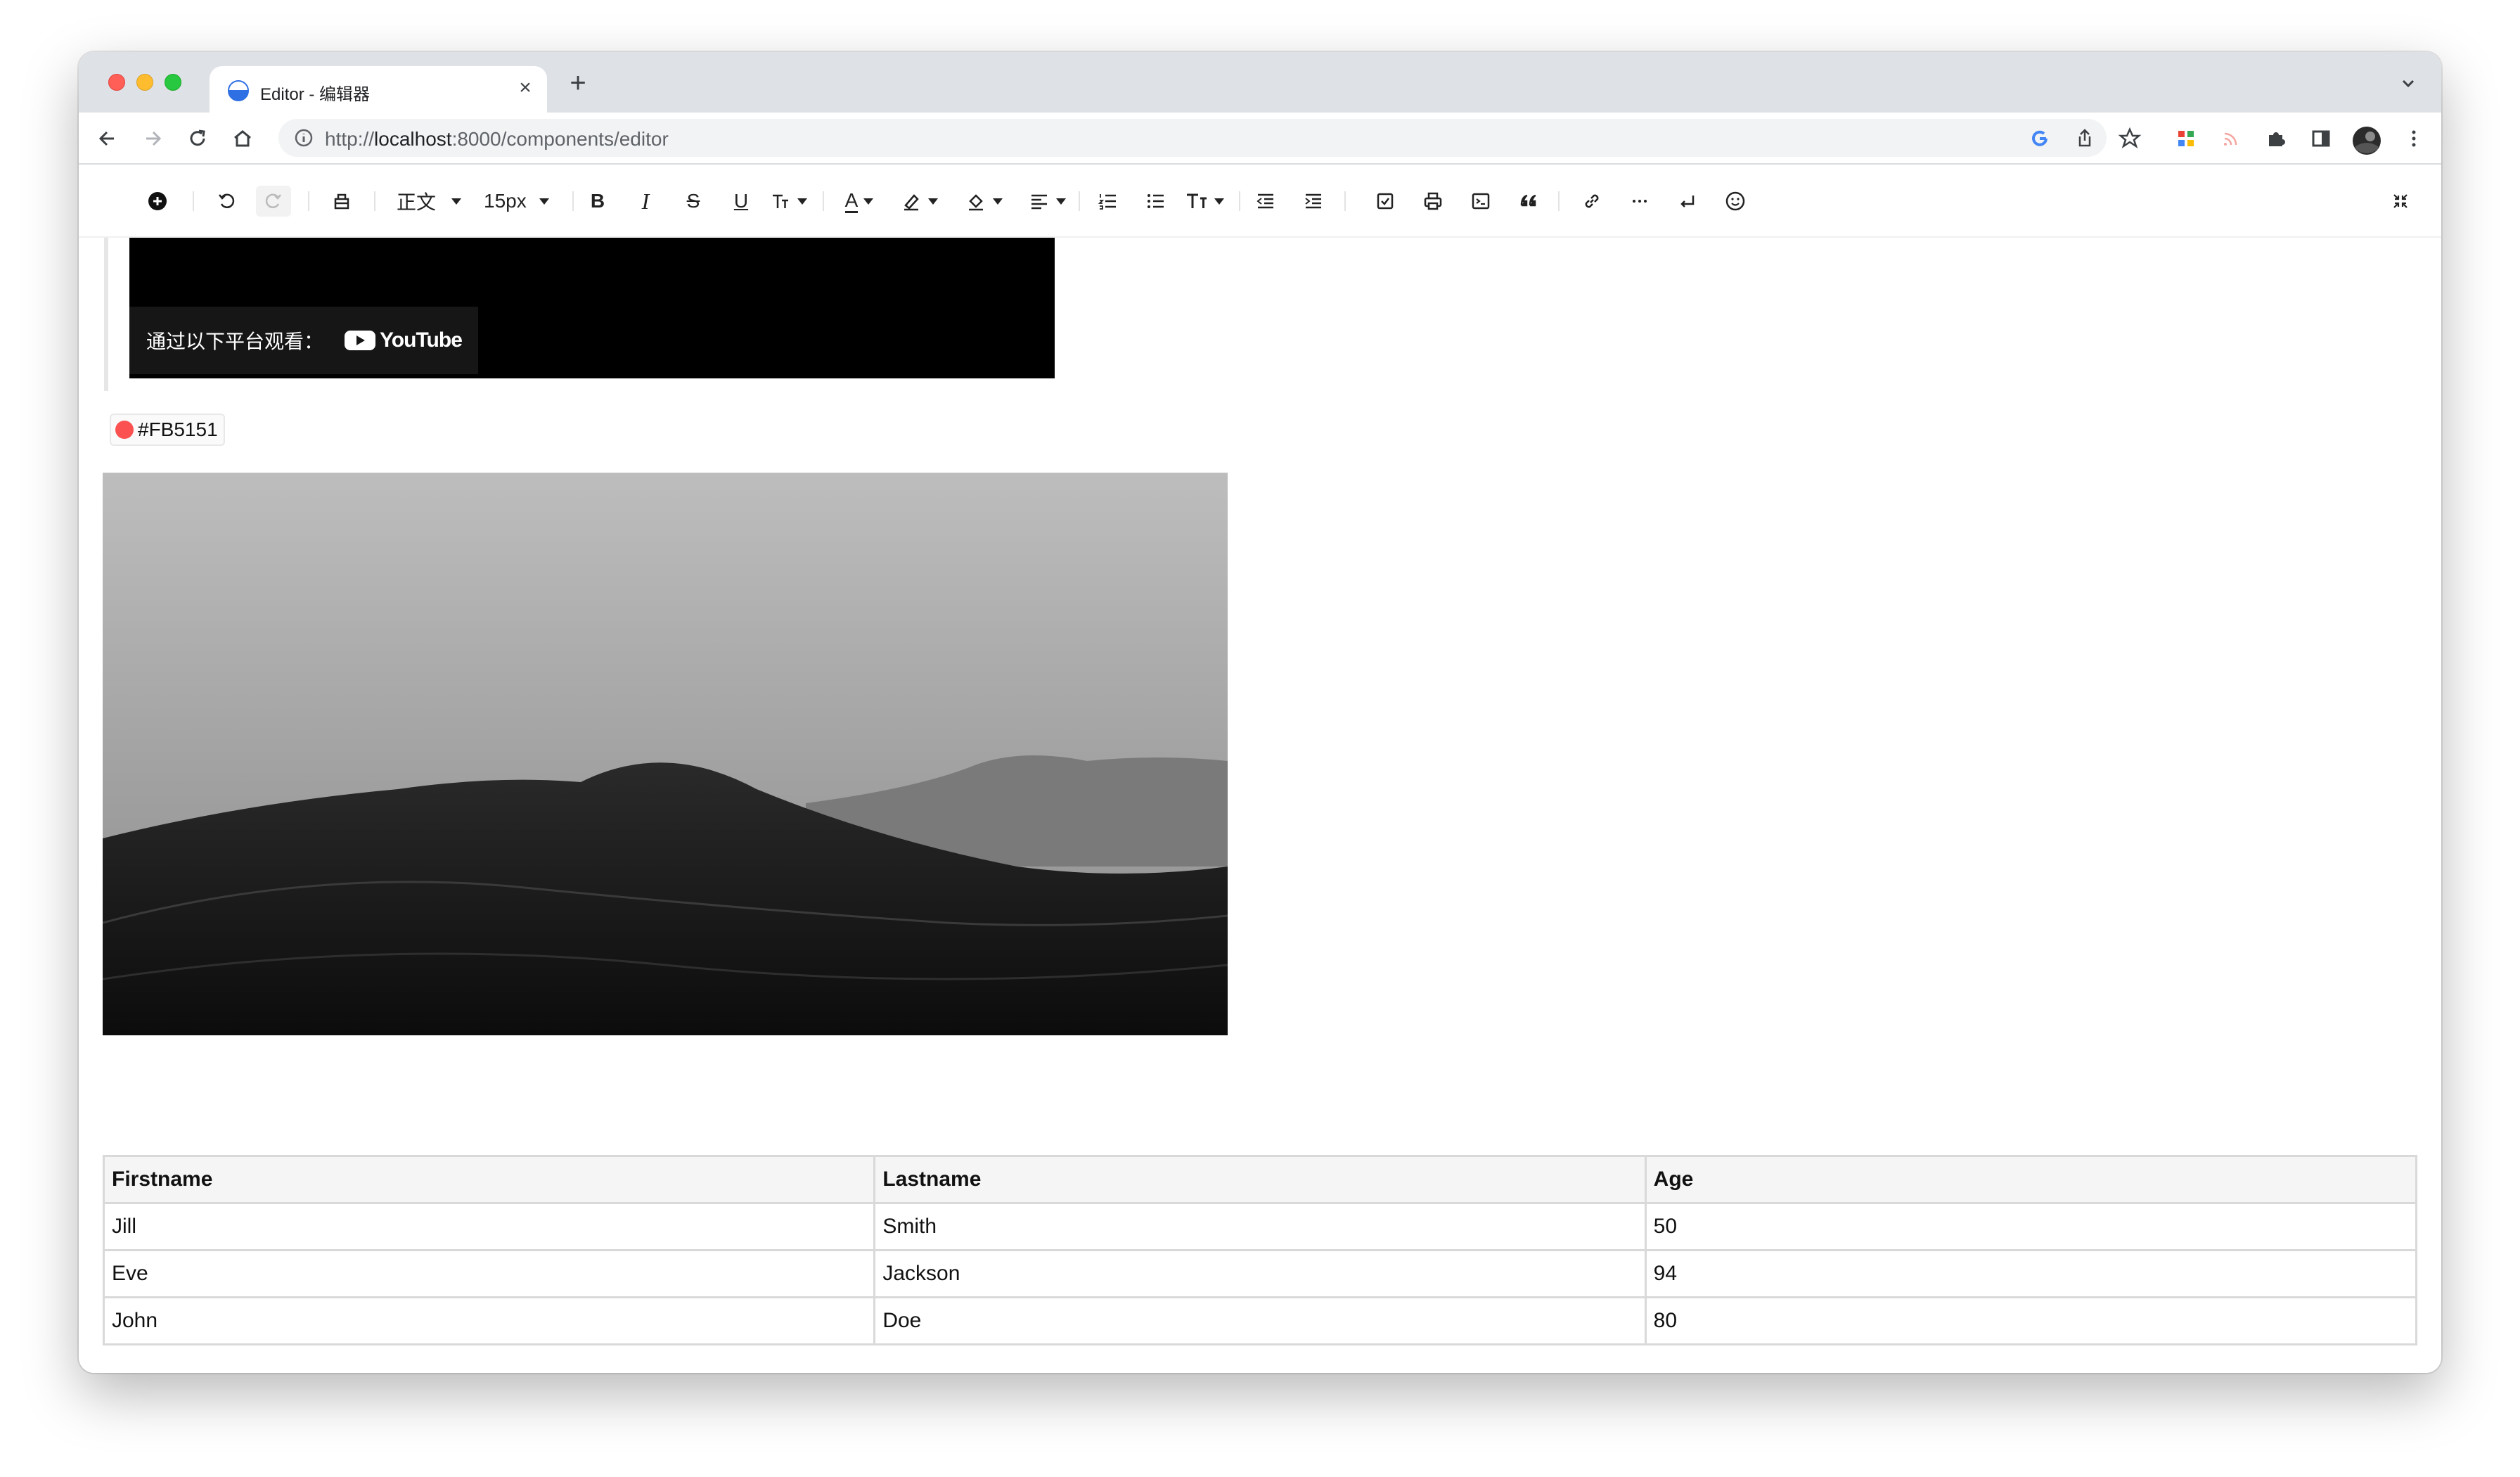 Image resolution: width=2520 pixels, height=1477 pixels. What do you see at coordinates (741, 201) in the screenshot?
I see `underline-button: U` at bounding box center [741, 201].